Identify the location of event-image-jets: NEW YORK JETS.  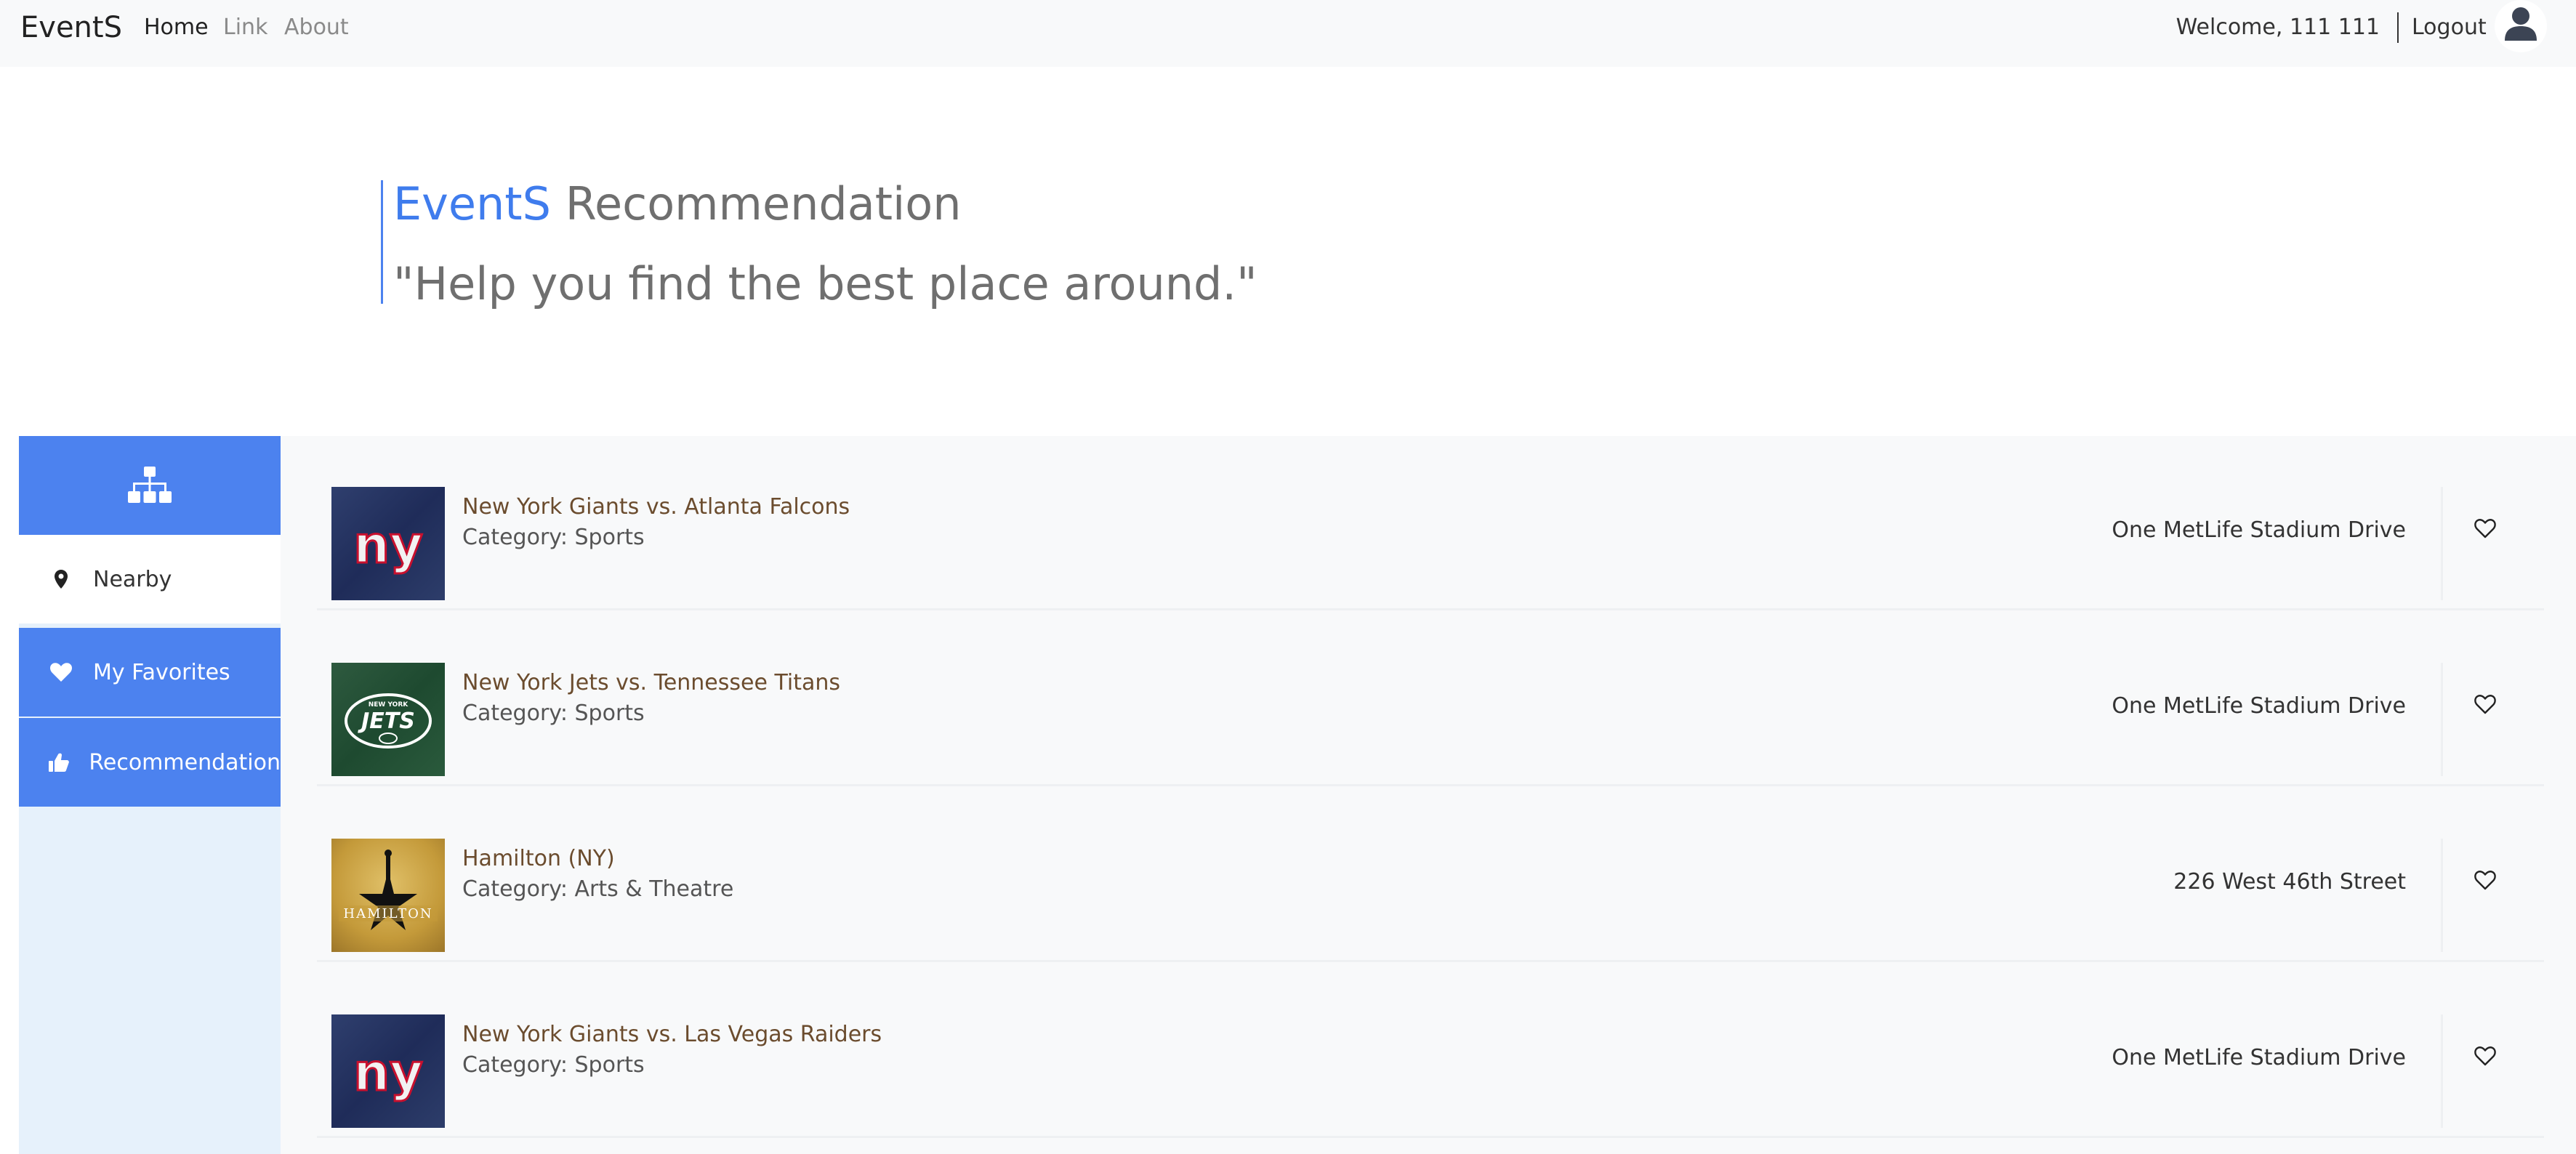
(388, 719).